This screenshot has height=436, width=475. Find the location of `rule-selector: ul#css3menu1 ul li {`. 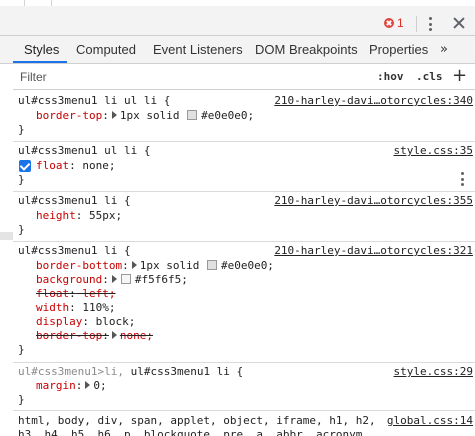

rule-selector: ul#css3menu1 ul li { is located at coordinates (84, 151).